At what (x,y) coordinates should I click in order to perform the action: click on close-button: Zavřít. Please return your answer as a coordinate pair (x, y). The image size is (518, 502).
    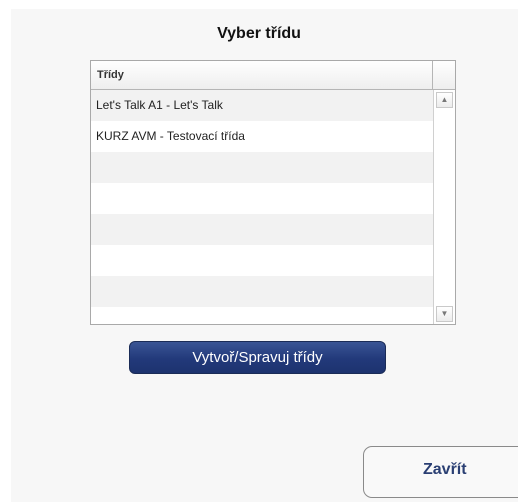
    Looking at the image, I should click on (440, 472).